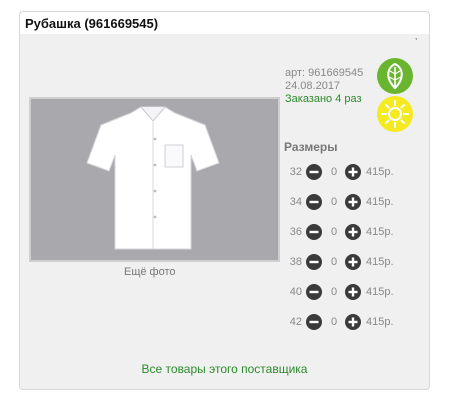  Describe the element at coordinates (295, 202) in the screenshot. I see `size-value: 34` at that location.